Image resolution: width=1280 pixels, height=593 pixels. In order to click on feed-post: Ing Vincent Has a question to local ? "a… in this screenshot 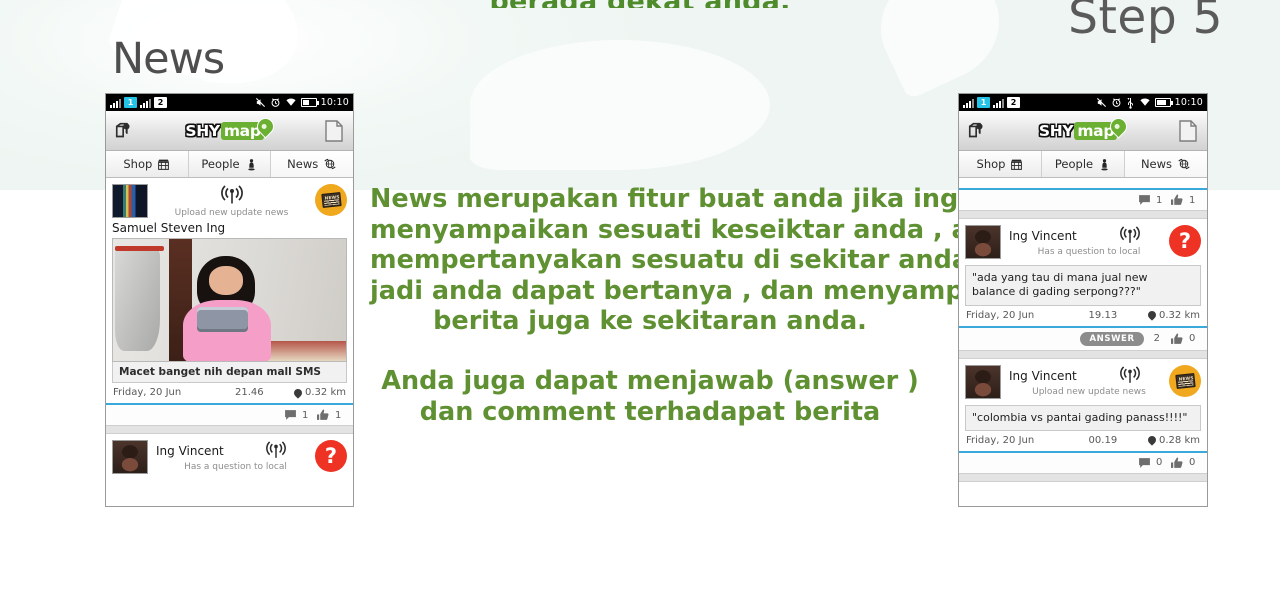, I will do `click(1083, 284)`.